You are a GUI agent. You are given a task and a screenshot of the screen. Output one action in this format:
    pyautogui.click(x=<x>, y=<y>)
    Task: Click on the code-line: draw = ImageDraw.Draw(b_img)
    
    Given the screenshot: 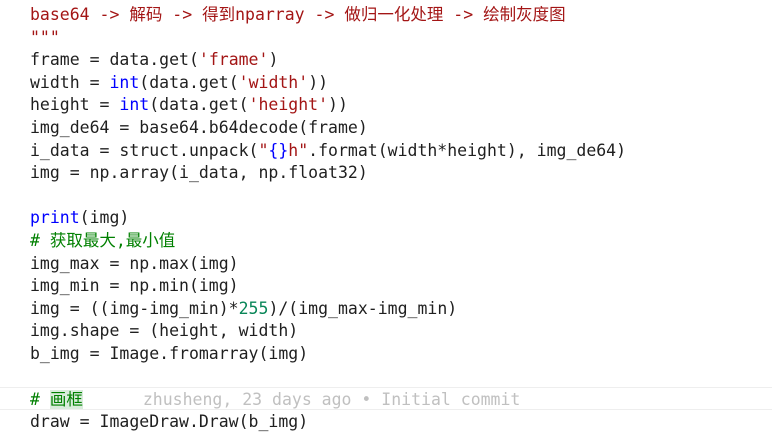 What is the action you would take?
    pyautogui.click(x=386, y=421)
    